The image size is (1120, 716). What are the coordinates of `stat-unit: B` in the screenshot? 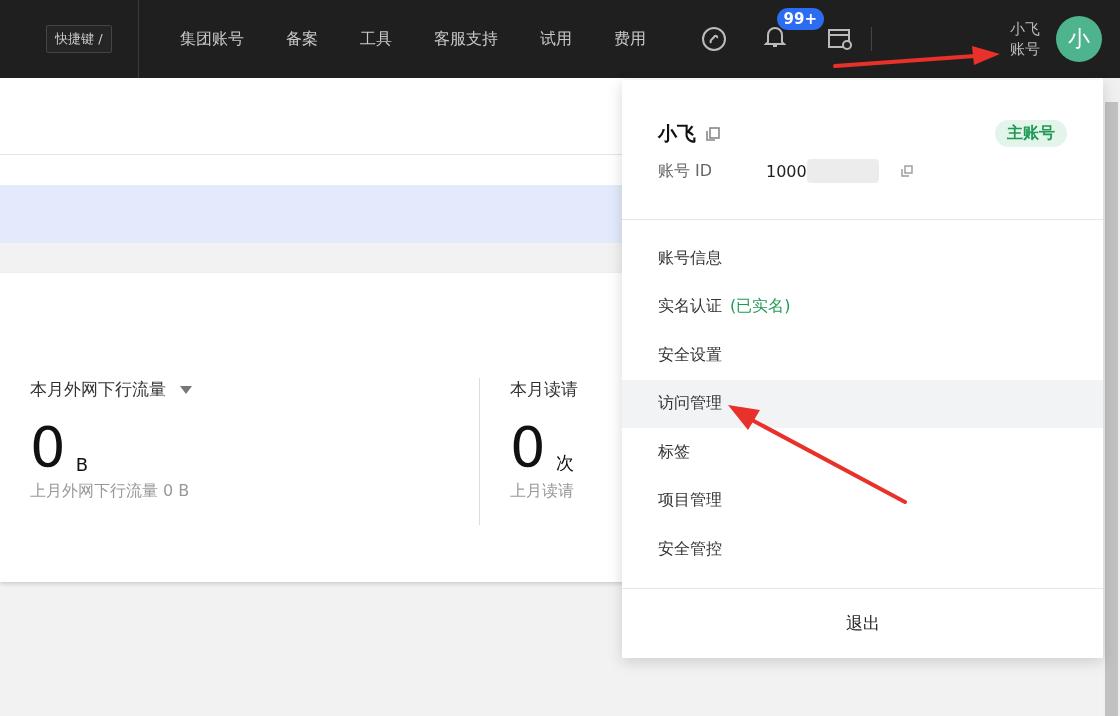 It's located at (81, 464).